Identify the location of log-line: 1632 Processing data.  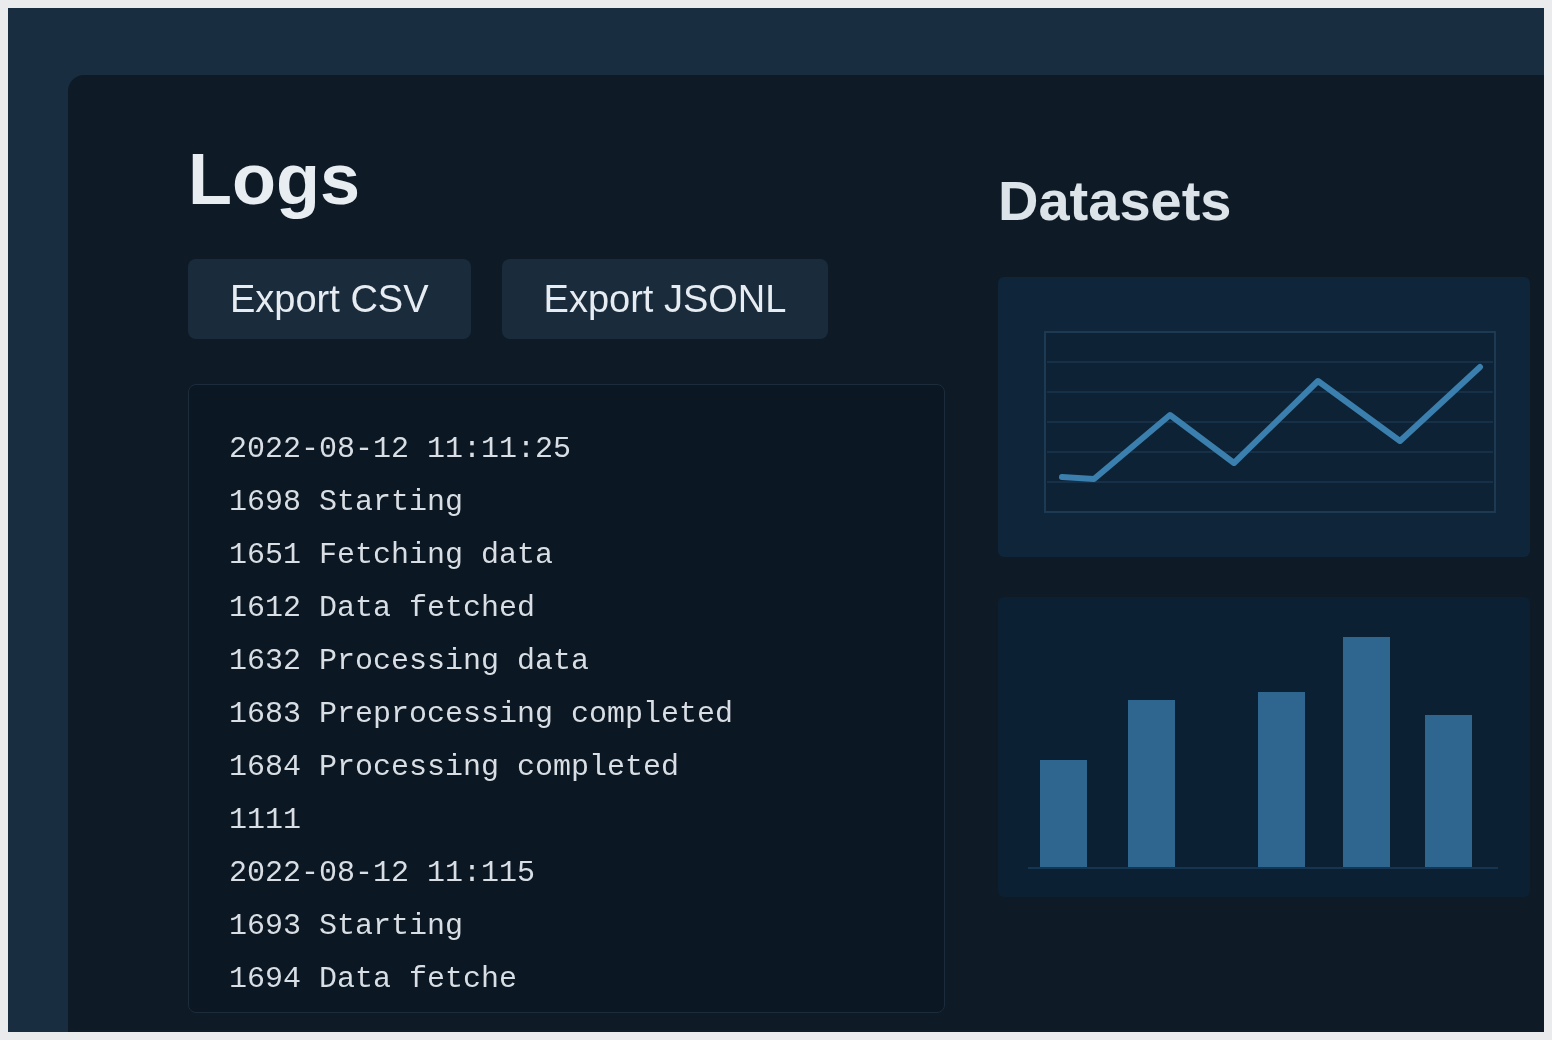
(409, 661).